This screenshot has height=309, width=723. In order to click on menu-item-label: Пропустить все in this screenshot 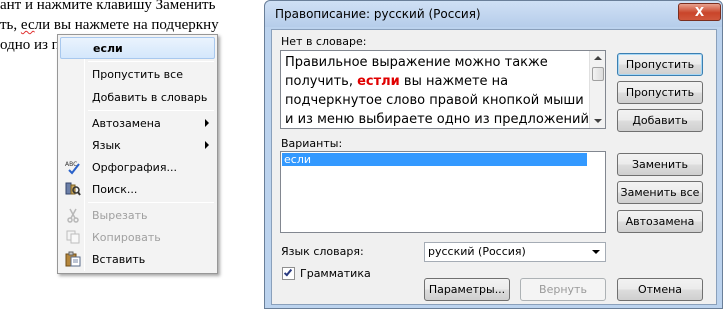, I will do `click(137, 74)`.